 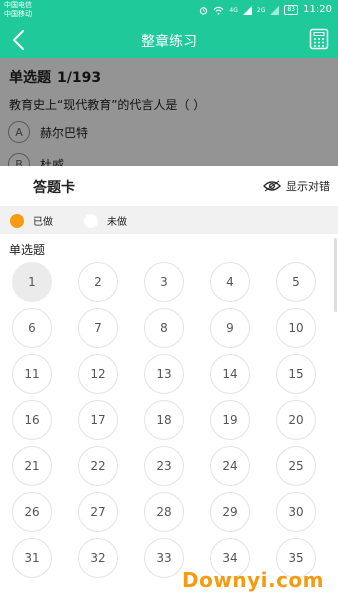 What do you see at coordinates (32, 512) in the screenshot?
I see `question-number-button: 26` at bounding box center [32, 512].